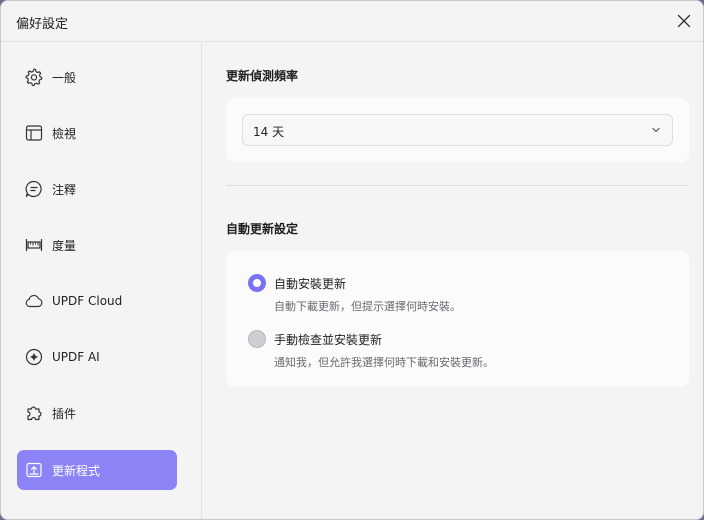  What do you see at coordinates (97, 77) in the screenshot?
I see `sidebar-item-general: 一般` at bounding box center [97, 77].